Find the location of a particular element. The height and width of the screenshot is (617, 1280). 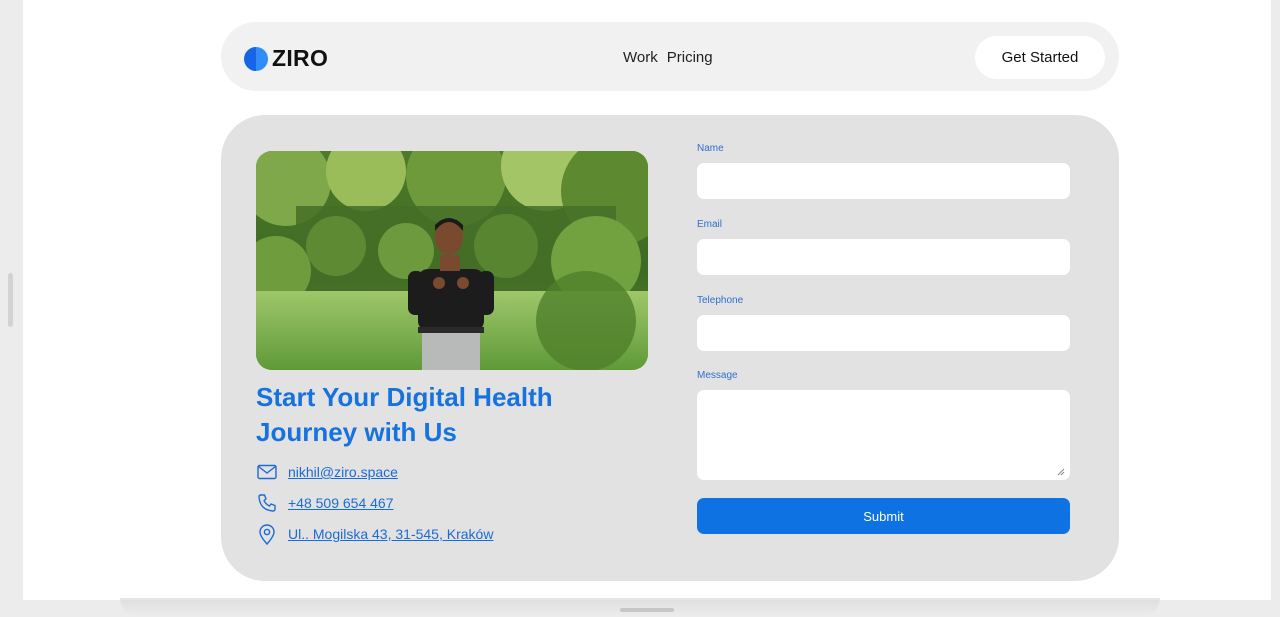

submit-button: Submit is located at coordinates (883, 516).